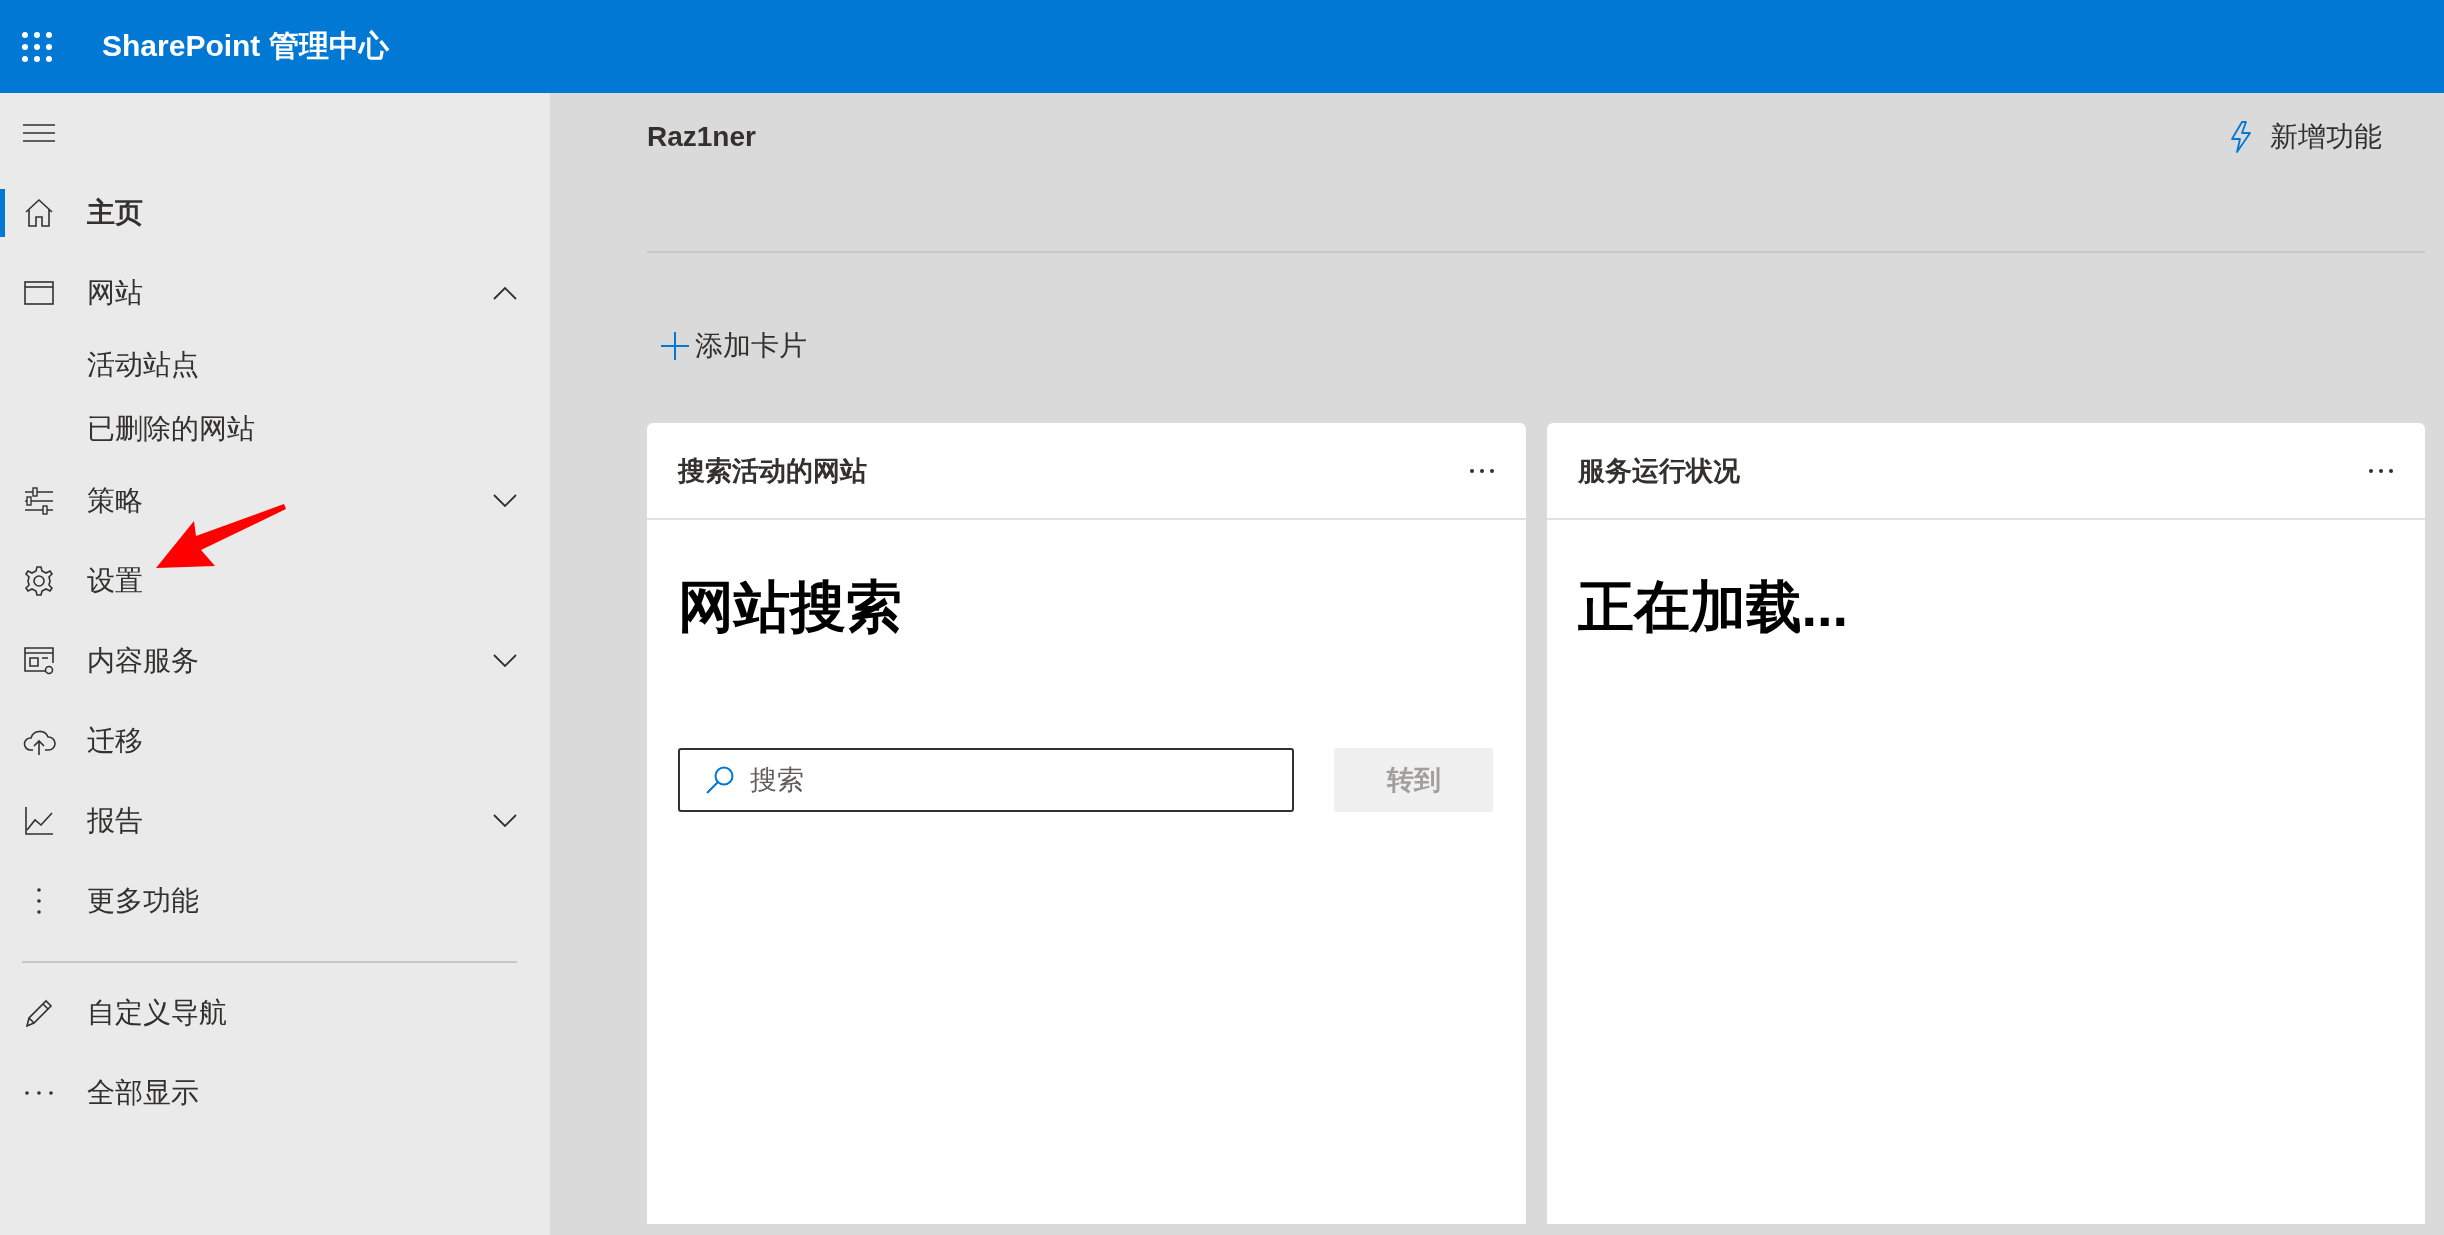 The width and height of the screenshot is (2444, 1235). What do you see at coordinates (39, 501) in the screenshot?
I see `sliders-icon` at bounding box center [39, 501].